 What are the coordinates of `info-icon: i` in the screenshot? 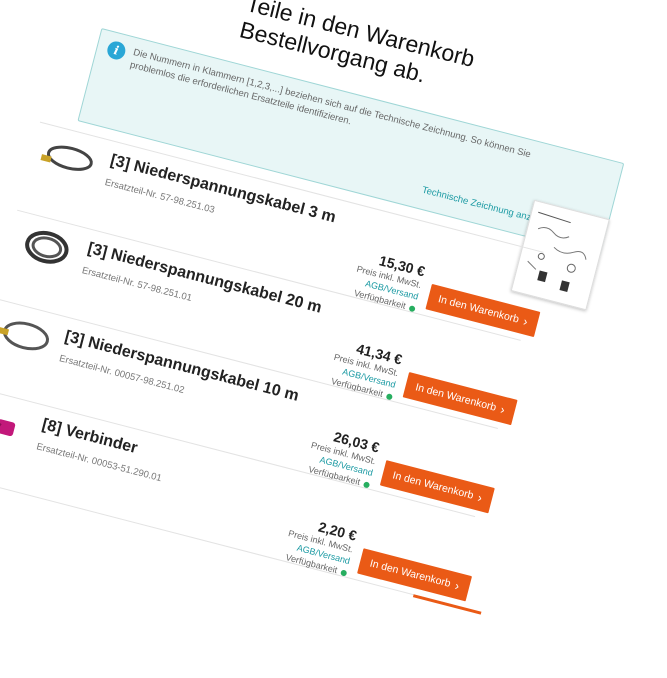 It's located at (116, 50).